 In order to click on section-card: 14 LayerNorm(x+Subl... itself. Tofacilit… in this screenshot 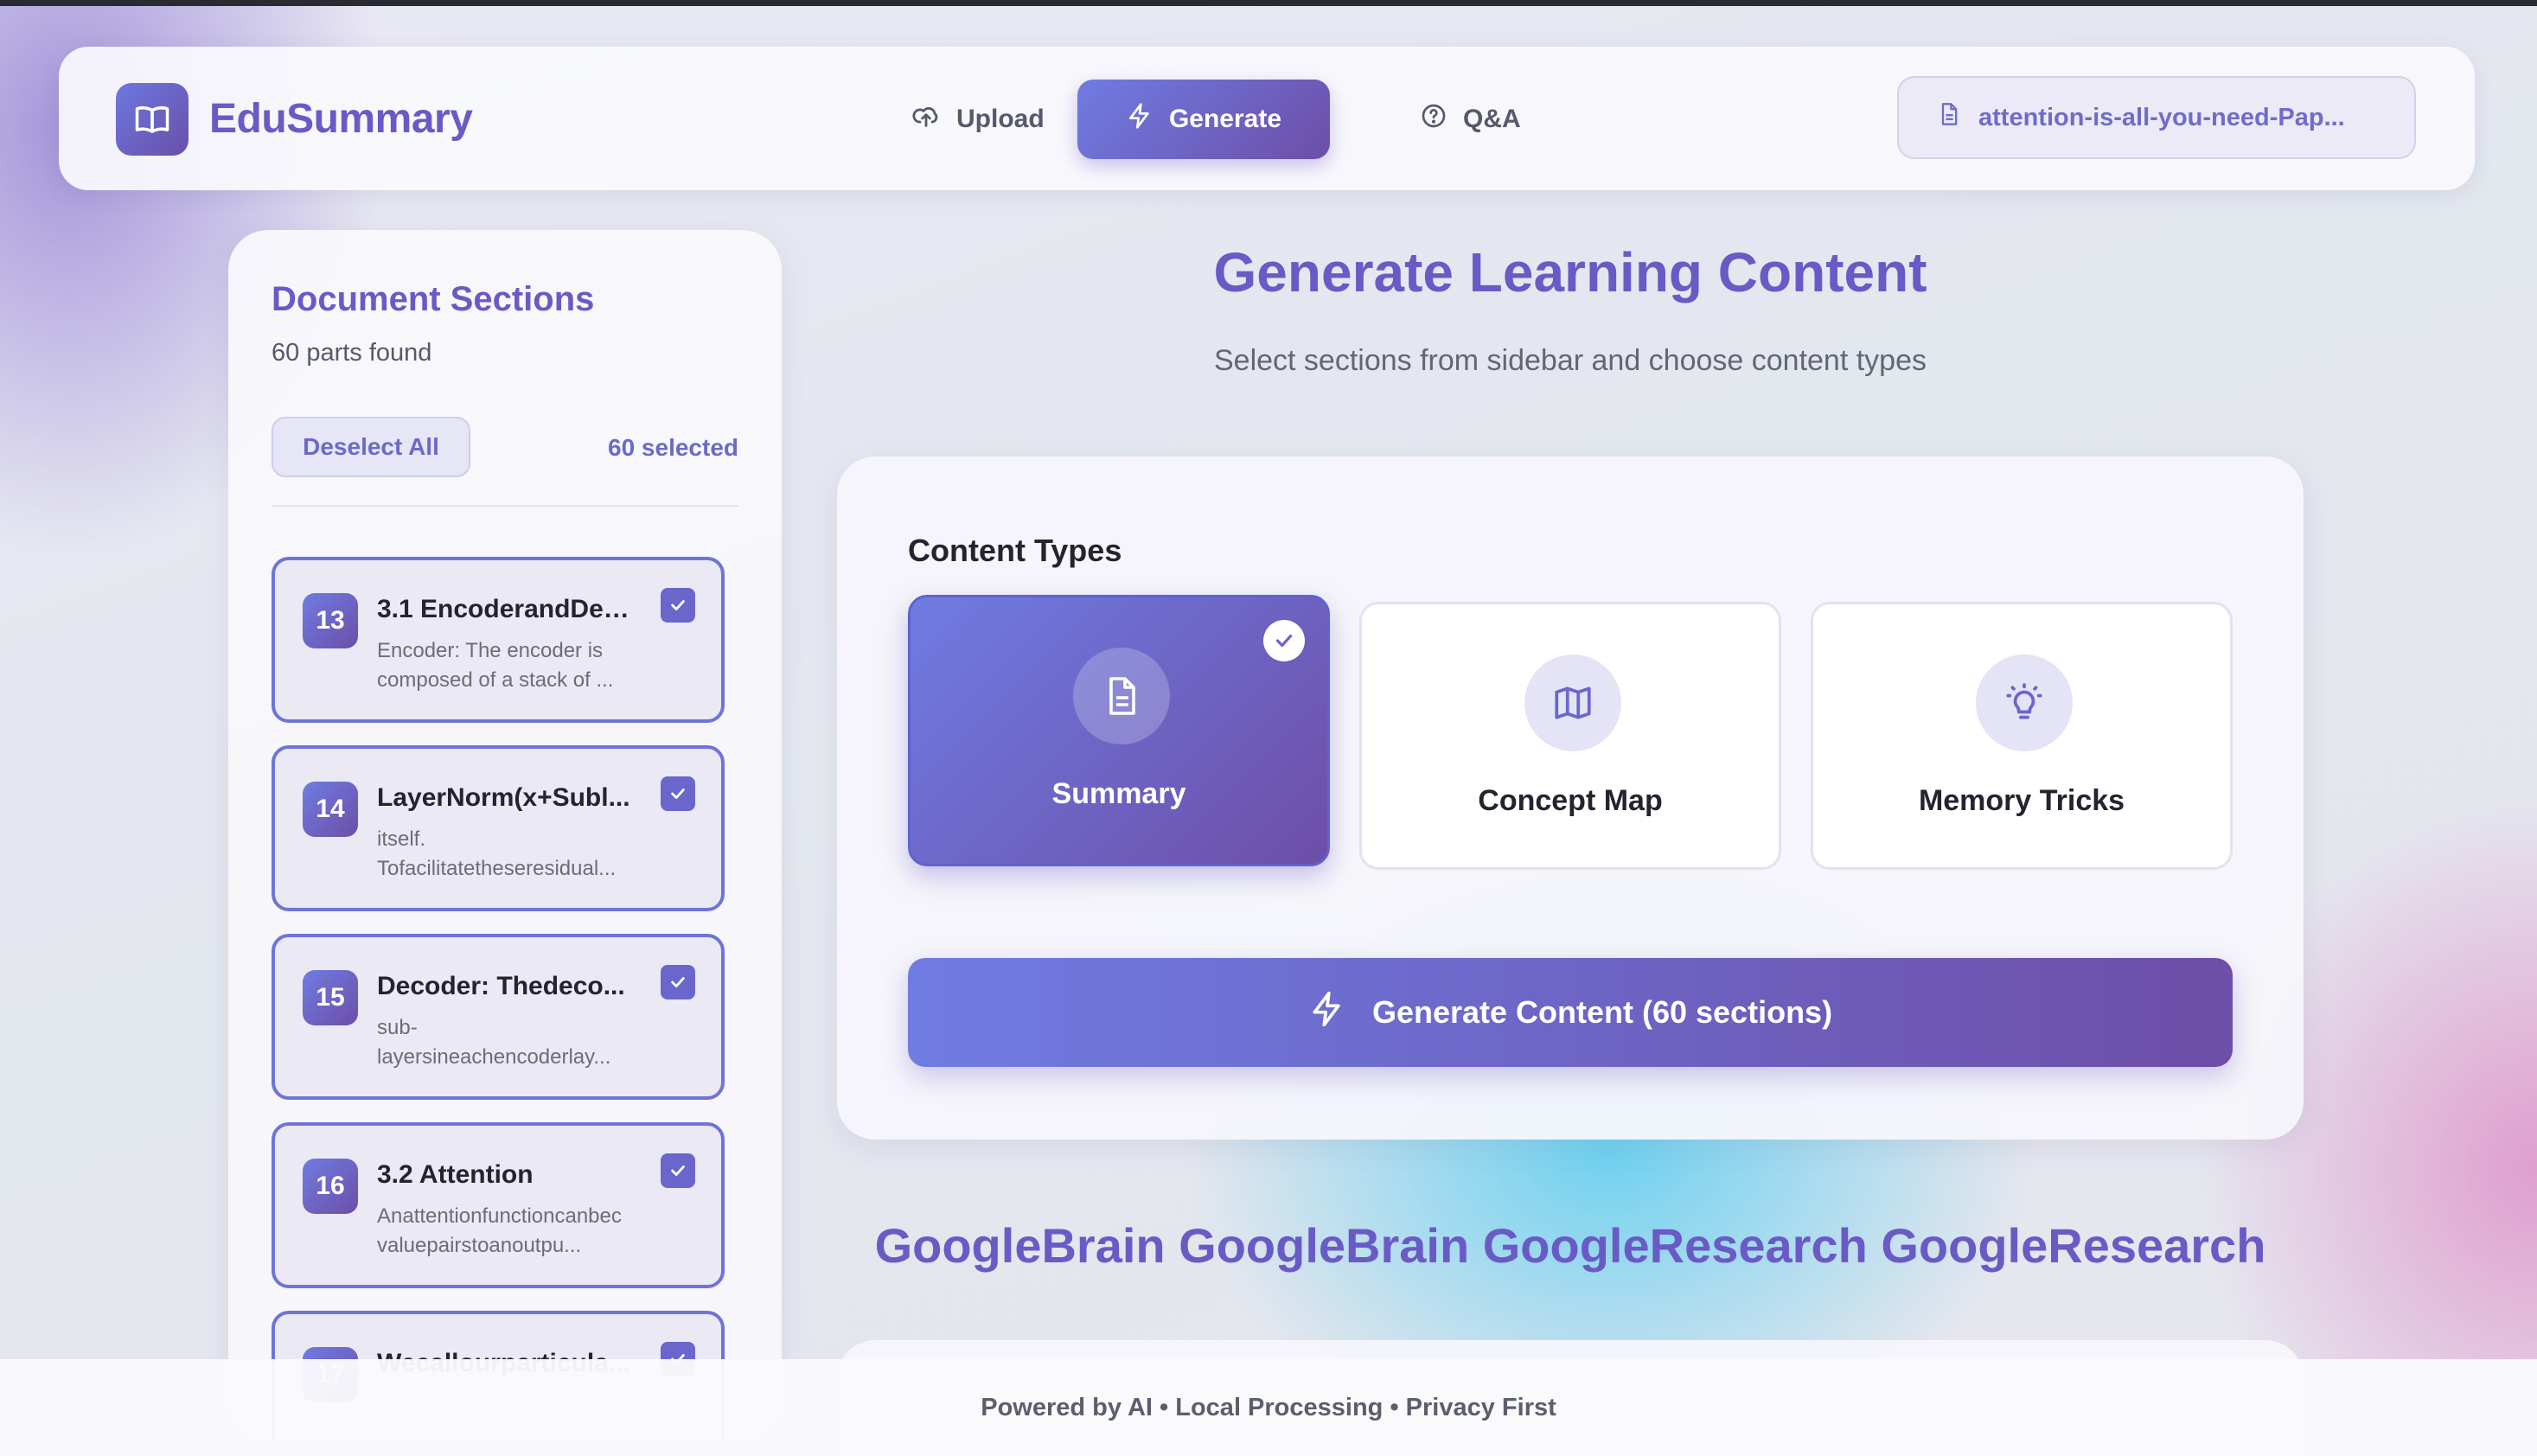, I will do `click(498, 828)`.